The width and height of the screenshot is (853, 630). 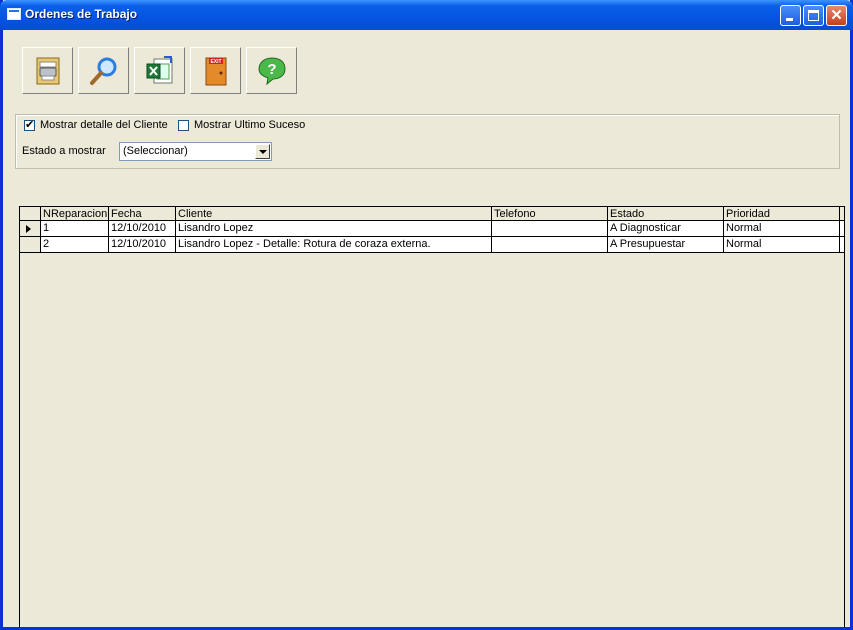 I want to click on maximize-button, so click(x=813, y=15).